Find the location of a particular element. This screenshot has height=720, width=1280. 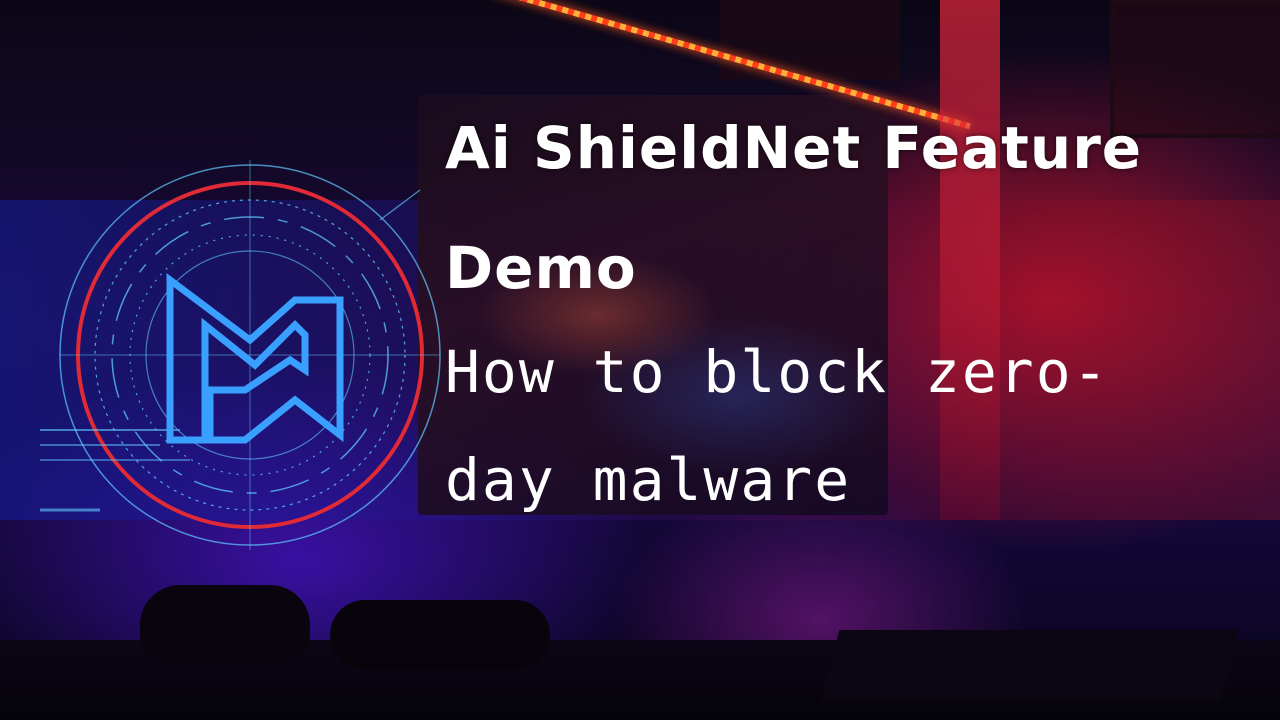

gamepad-left is located at coordinates (225, 625).